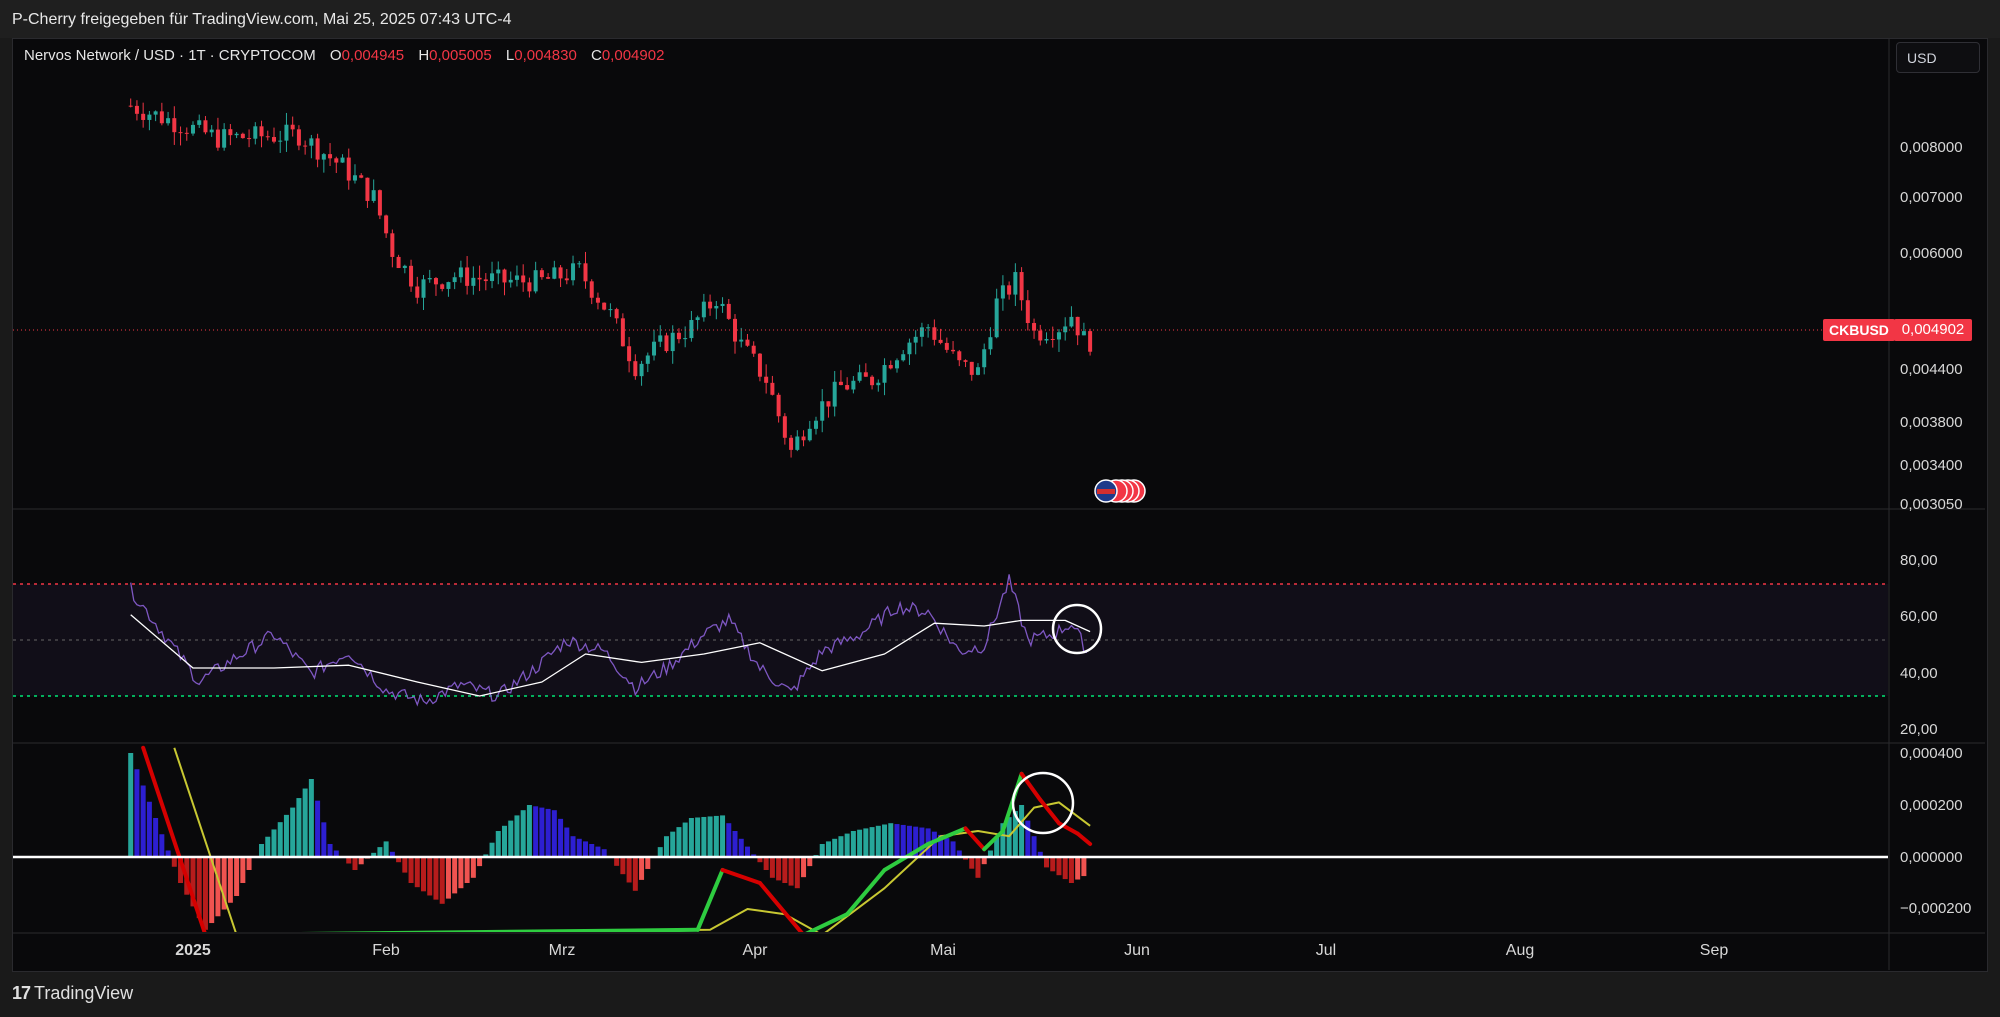 This screenshot has width=2000, height=1017. What do you see at coordinates (335, 55) in the screenshot?
I see `open-label: O` at bounding box center [335, 55].